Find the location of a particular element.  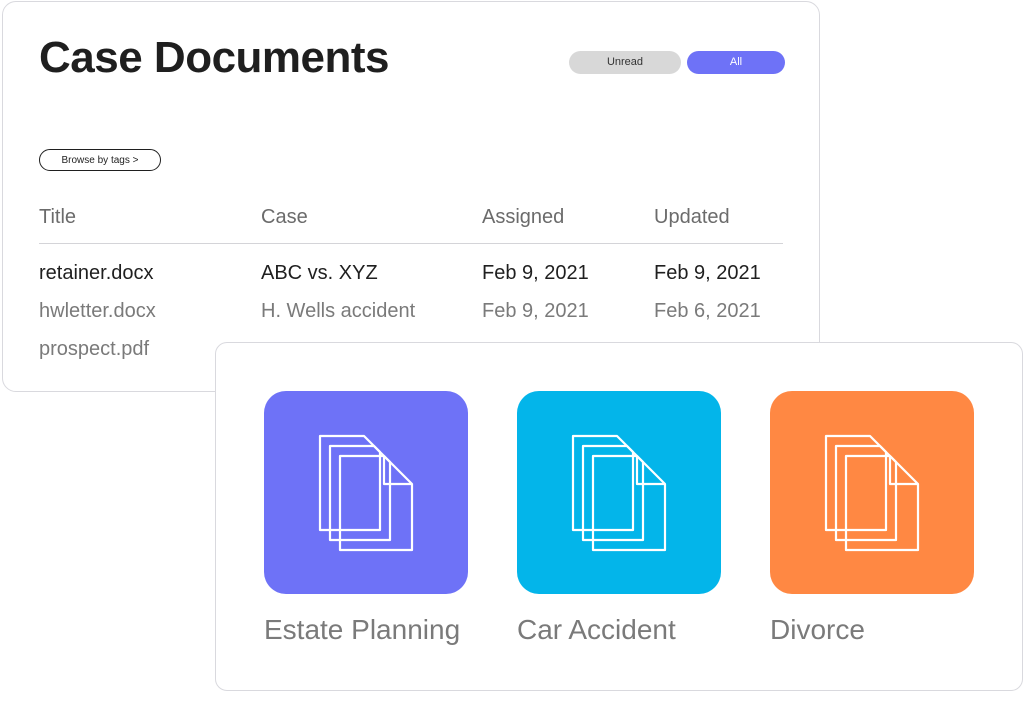

row-updated-date: Feb 6, 2021 is located at coordinates (707, 311).